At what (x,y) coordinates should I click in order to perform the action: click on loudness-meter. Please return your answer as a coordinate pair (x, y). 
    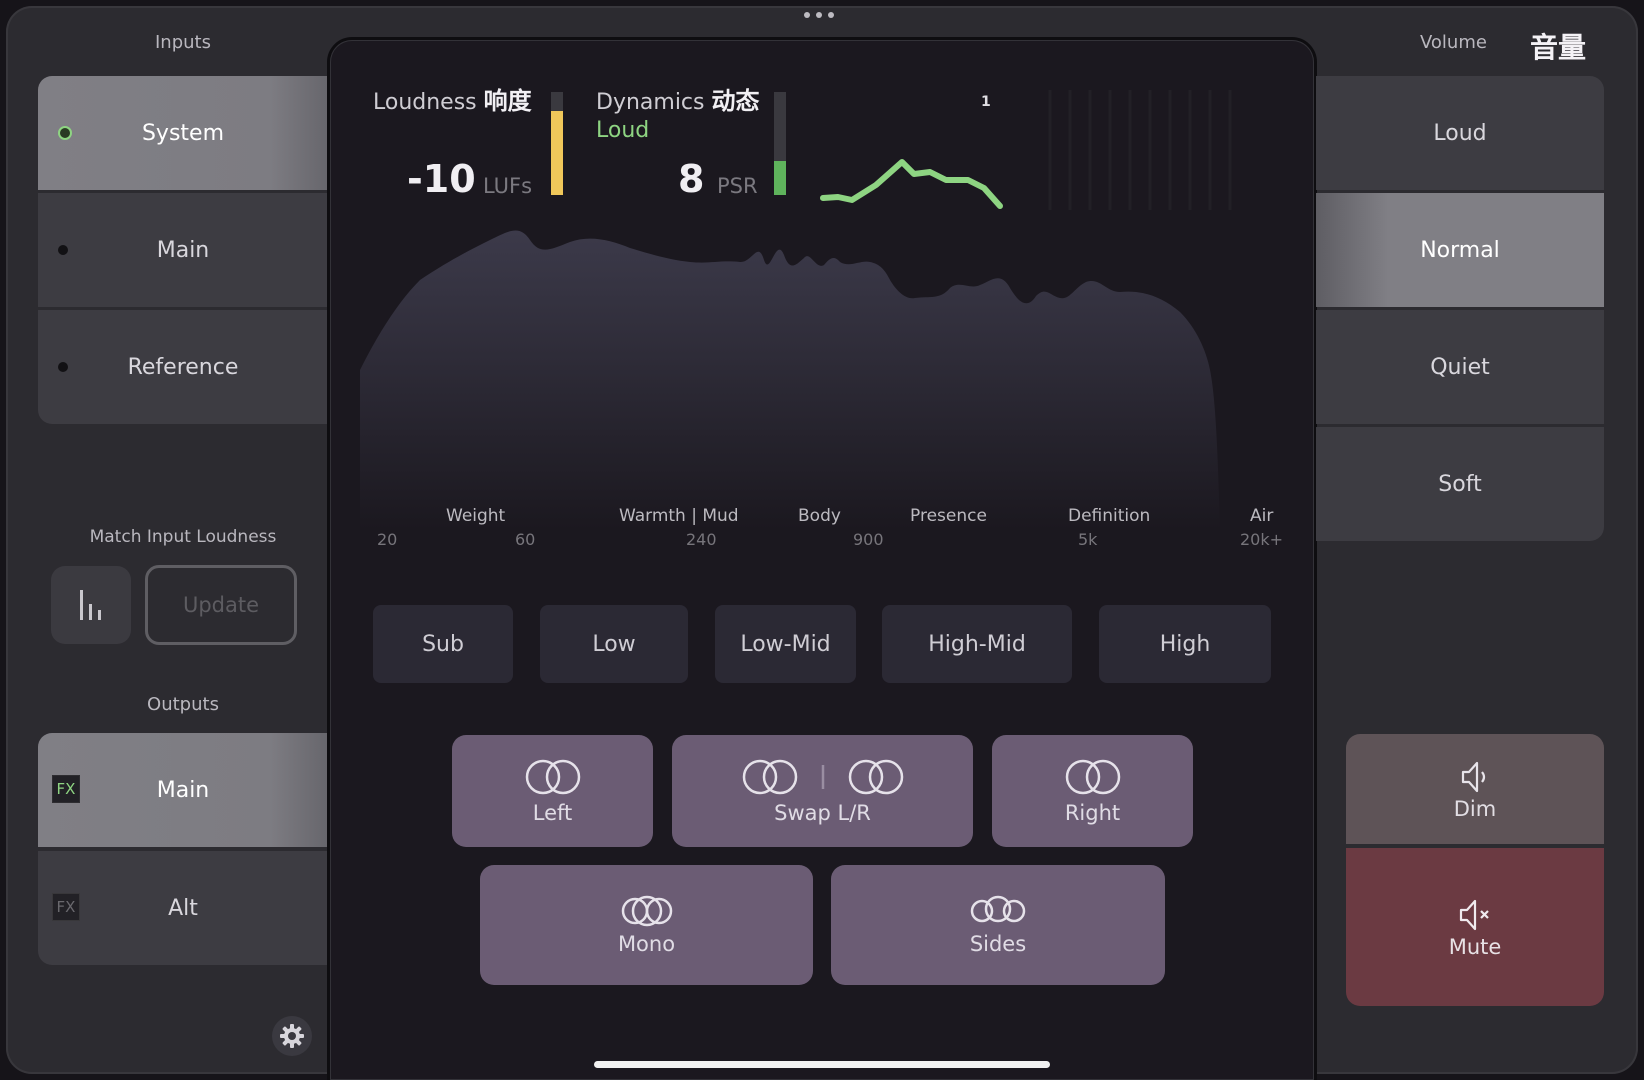
    Looking at the image, I should click on (557, 143).